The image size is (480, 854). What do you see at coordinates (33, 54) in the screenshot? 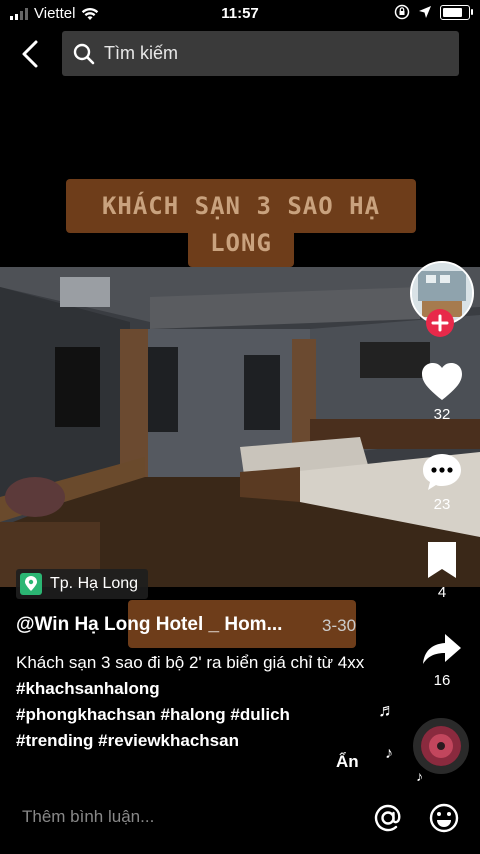
I see `back-arrow-icon` at bounding box center [33, 54].